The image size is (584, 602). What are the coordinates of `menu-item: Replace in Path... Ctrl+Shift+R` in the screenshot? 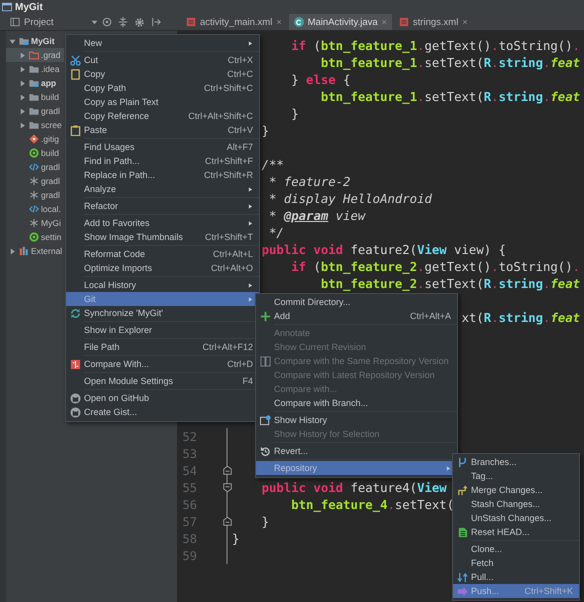 It's located at (162, 175).